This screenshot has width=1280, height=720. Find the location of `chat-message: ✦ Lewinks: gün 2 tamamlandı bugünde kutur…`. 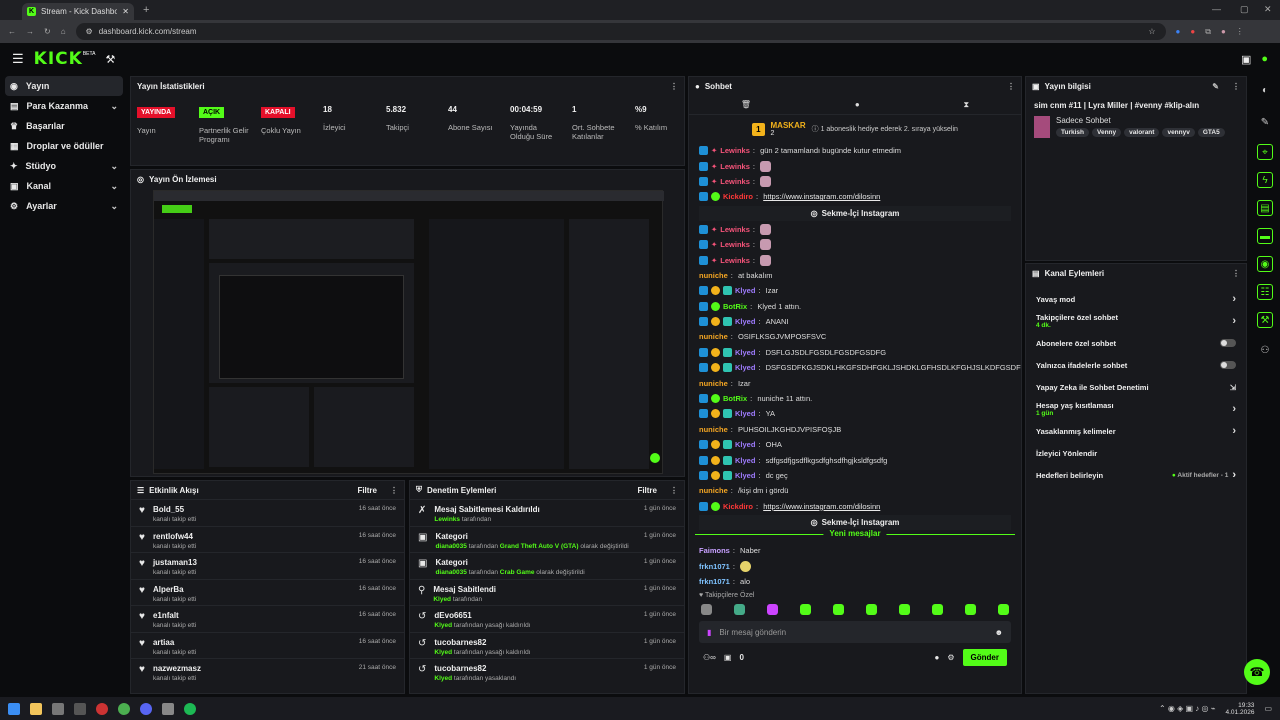

chat-message: ✦ Lewinks: gün 2 tamamlandı bugünde kutur… is located at coordinates (855, 150).